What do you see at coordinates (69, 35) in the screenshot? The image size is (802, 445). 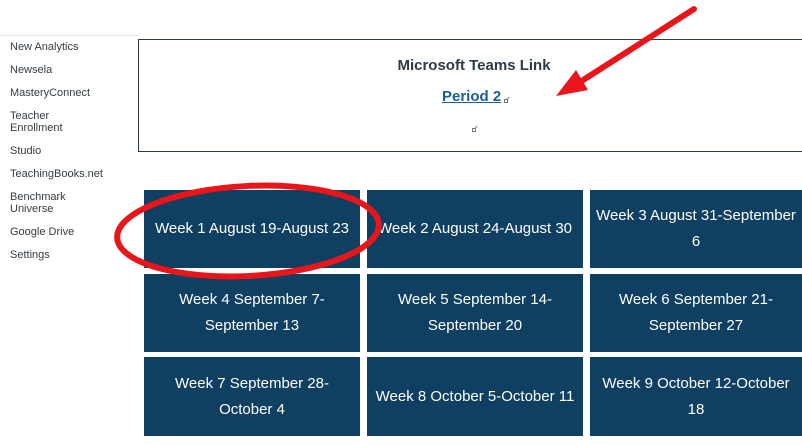 I see `sidebar-divider` at bounding box center [69, 35].